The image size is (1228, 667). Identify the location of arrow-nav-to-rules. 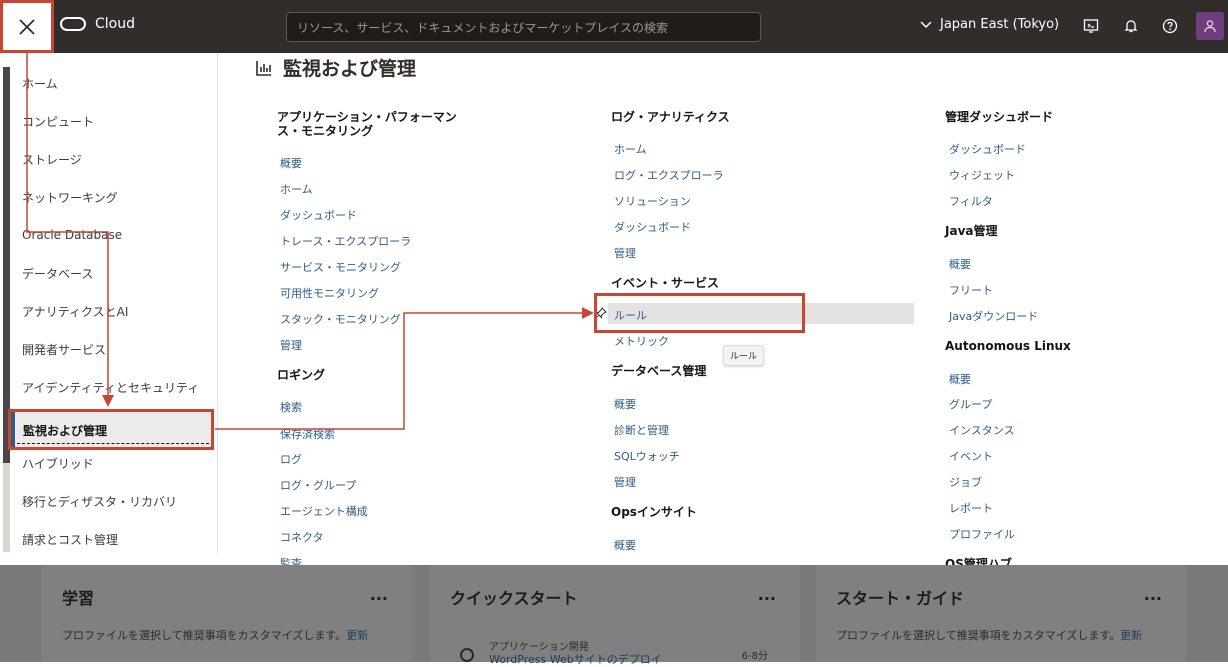
(404, 368).